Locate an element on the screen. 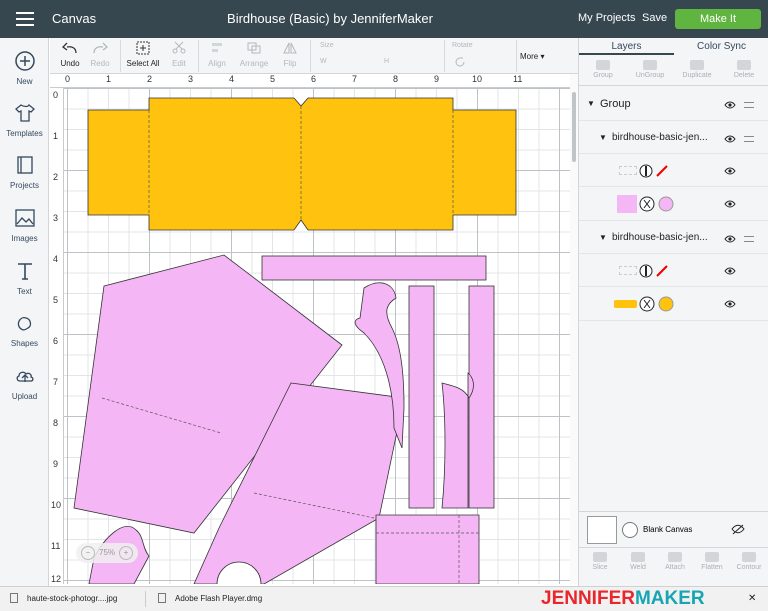 The image size is (768, 611). file-icon is located at coordinates (162, 598).